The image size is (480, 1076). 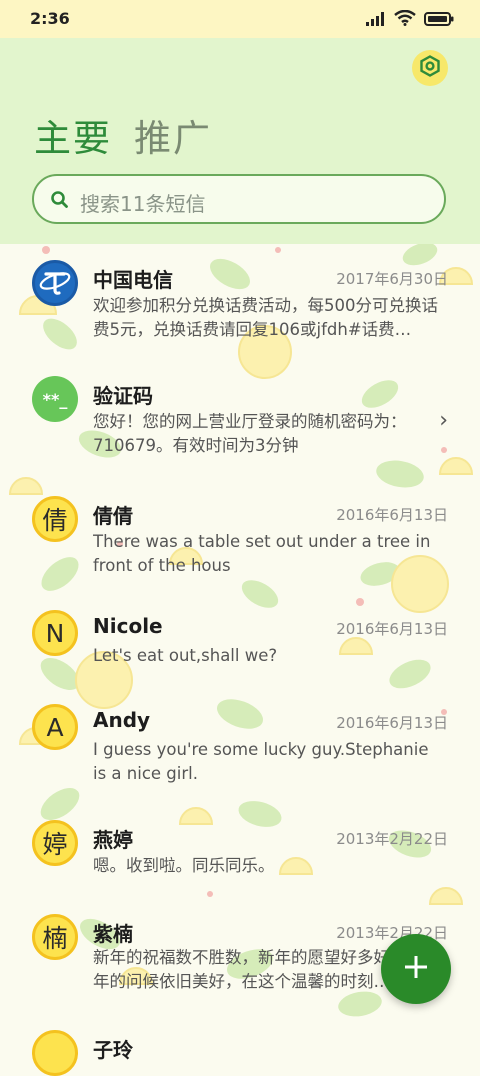 What do you see at coordinates (113, 1050) in the screenshot?
I see `contact-name: 子玲` at bounding box center [113, 1050].